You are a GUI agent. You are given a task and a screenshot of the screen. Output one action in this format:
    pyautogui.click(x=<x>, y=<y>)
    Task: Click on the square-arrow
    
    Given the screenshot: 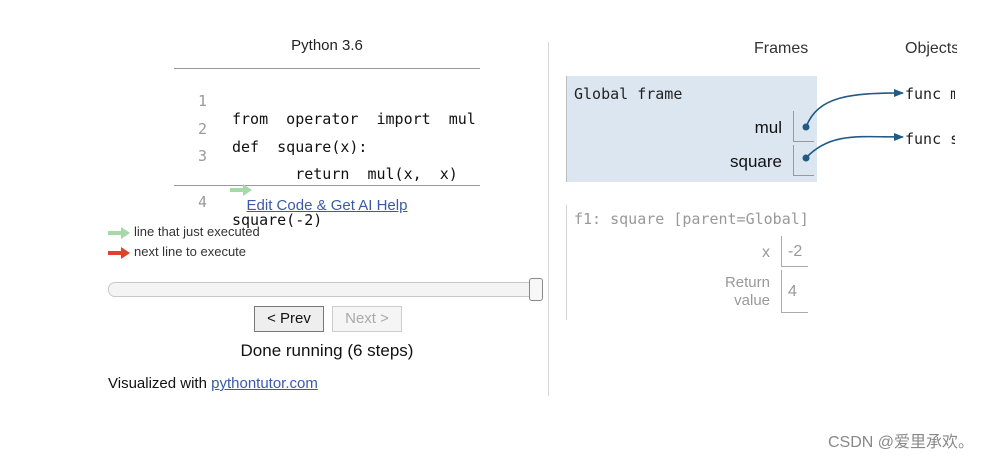 What is the action you would take?
    pyautogui.click(x=854, y=145)
    